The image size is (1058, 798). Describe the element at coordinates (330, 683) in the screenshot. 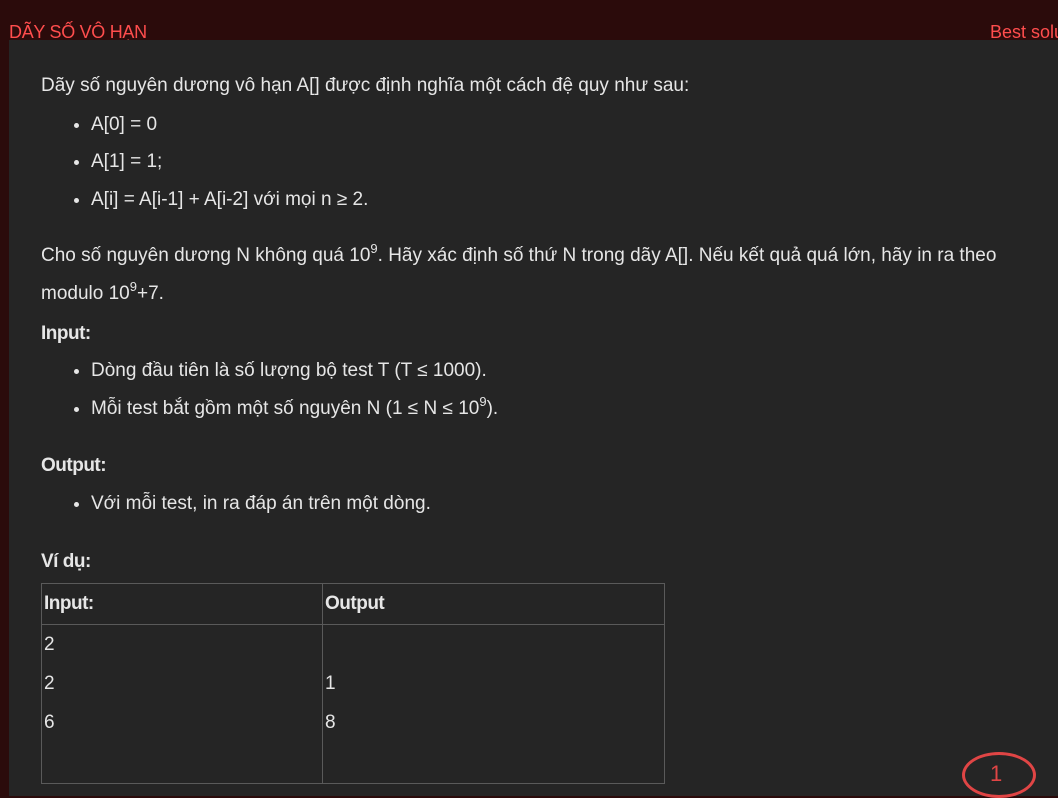

I see `output-line: 1` at that location.